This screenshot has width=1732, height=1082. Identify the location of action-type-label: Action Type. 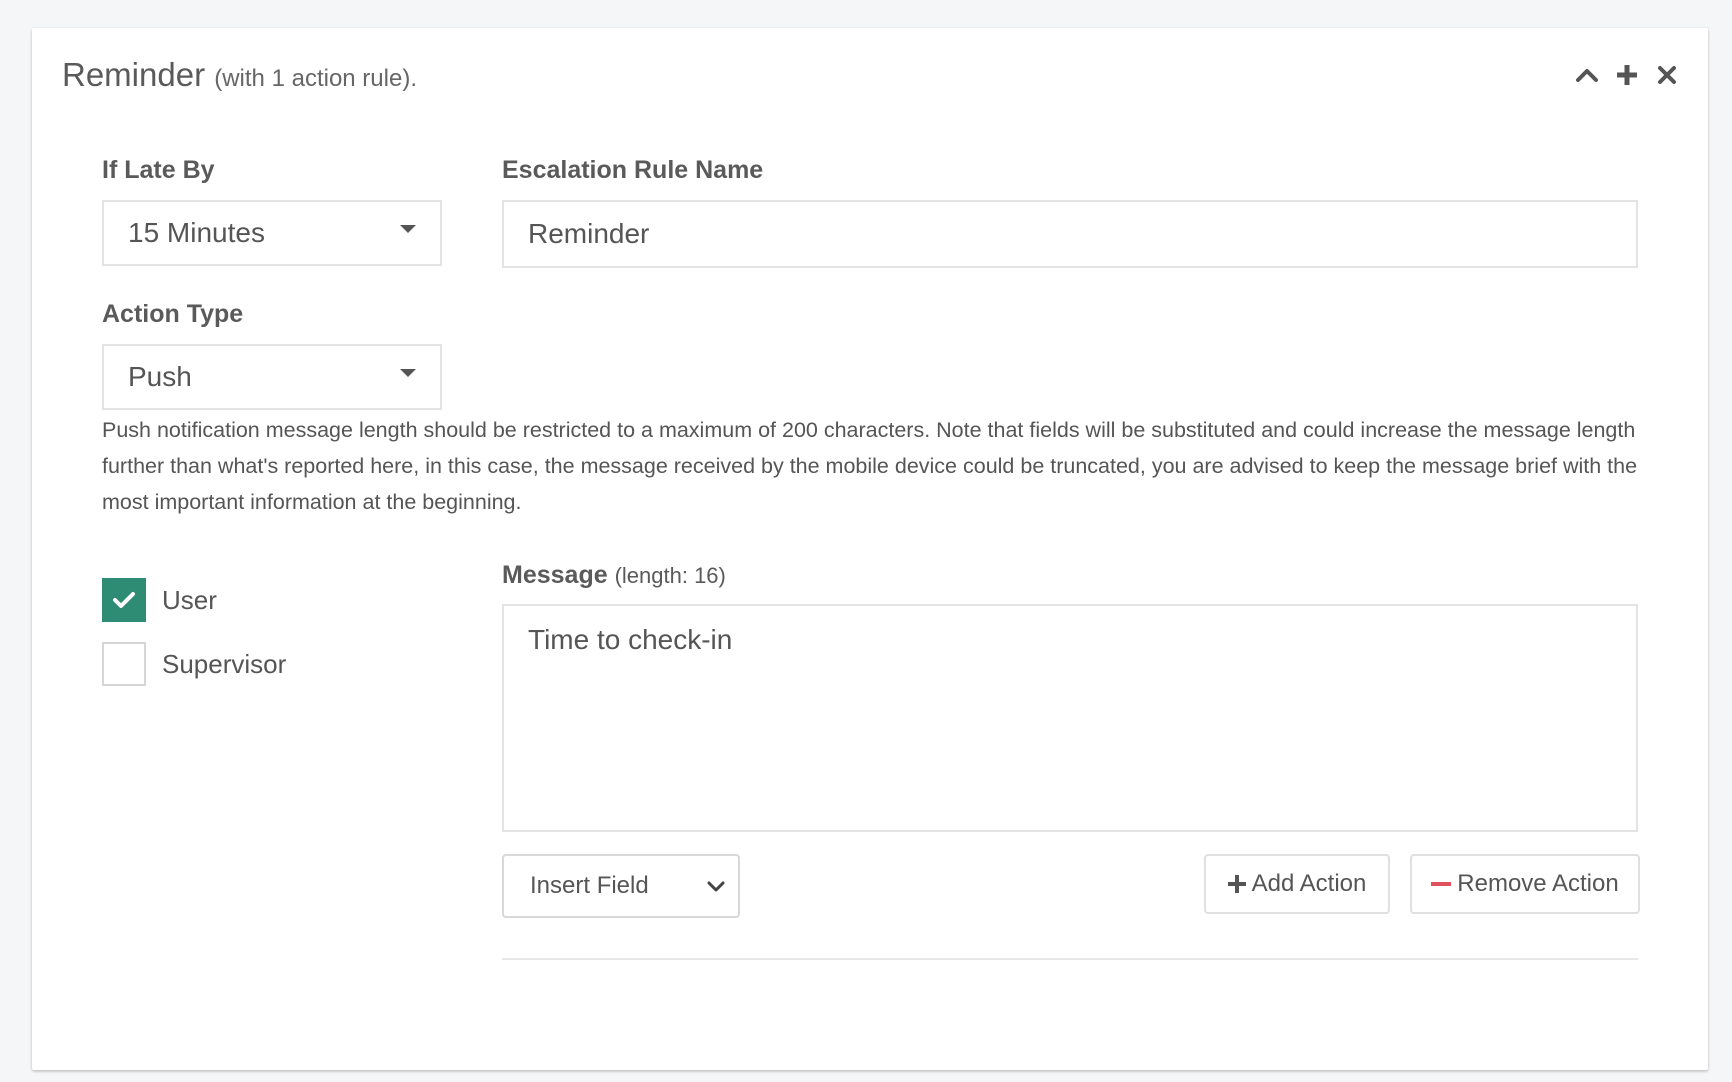
(173, 314).